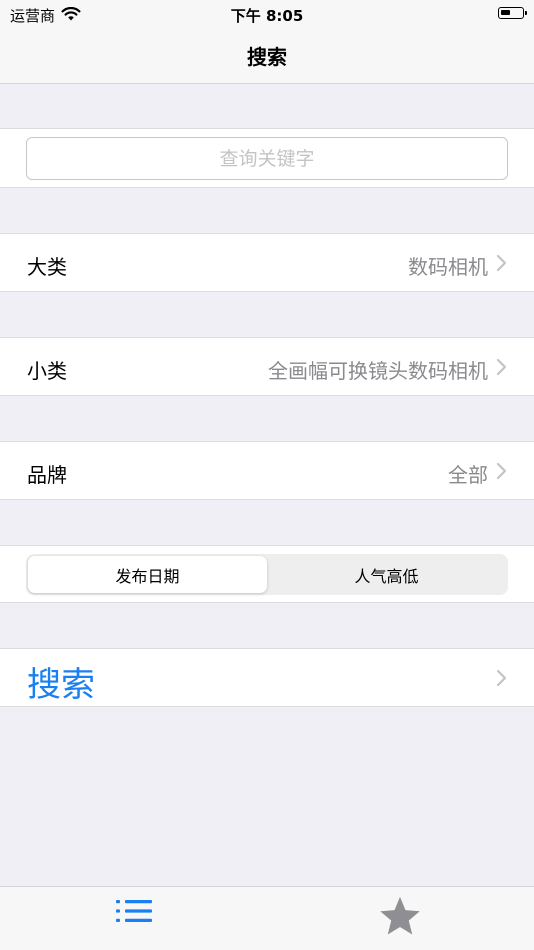  Describe the element at coordinates (61, 685) in the screenshot. I see `search-button-label: 搜索` at that location.